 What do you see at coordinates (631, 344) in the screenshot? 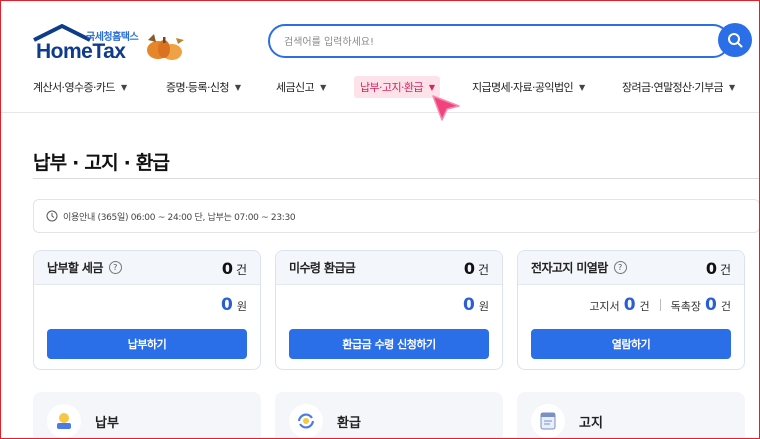
I see `view-notice-button: 열람하기` at bounding box center [631, 344].